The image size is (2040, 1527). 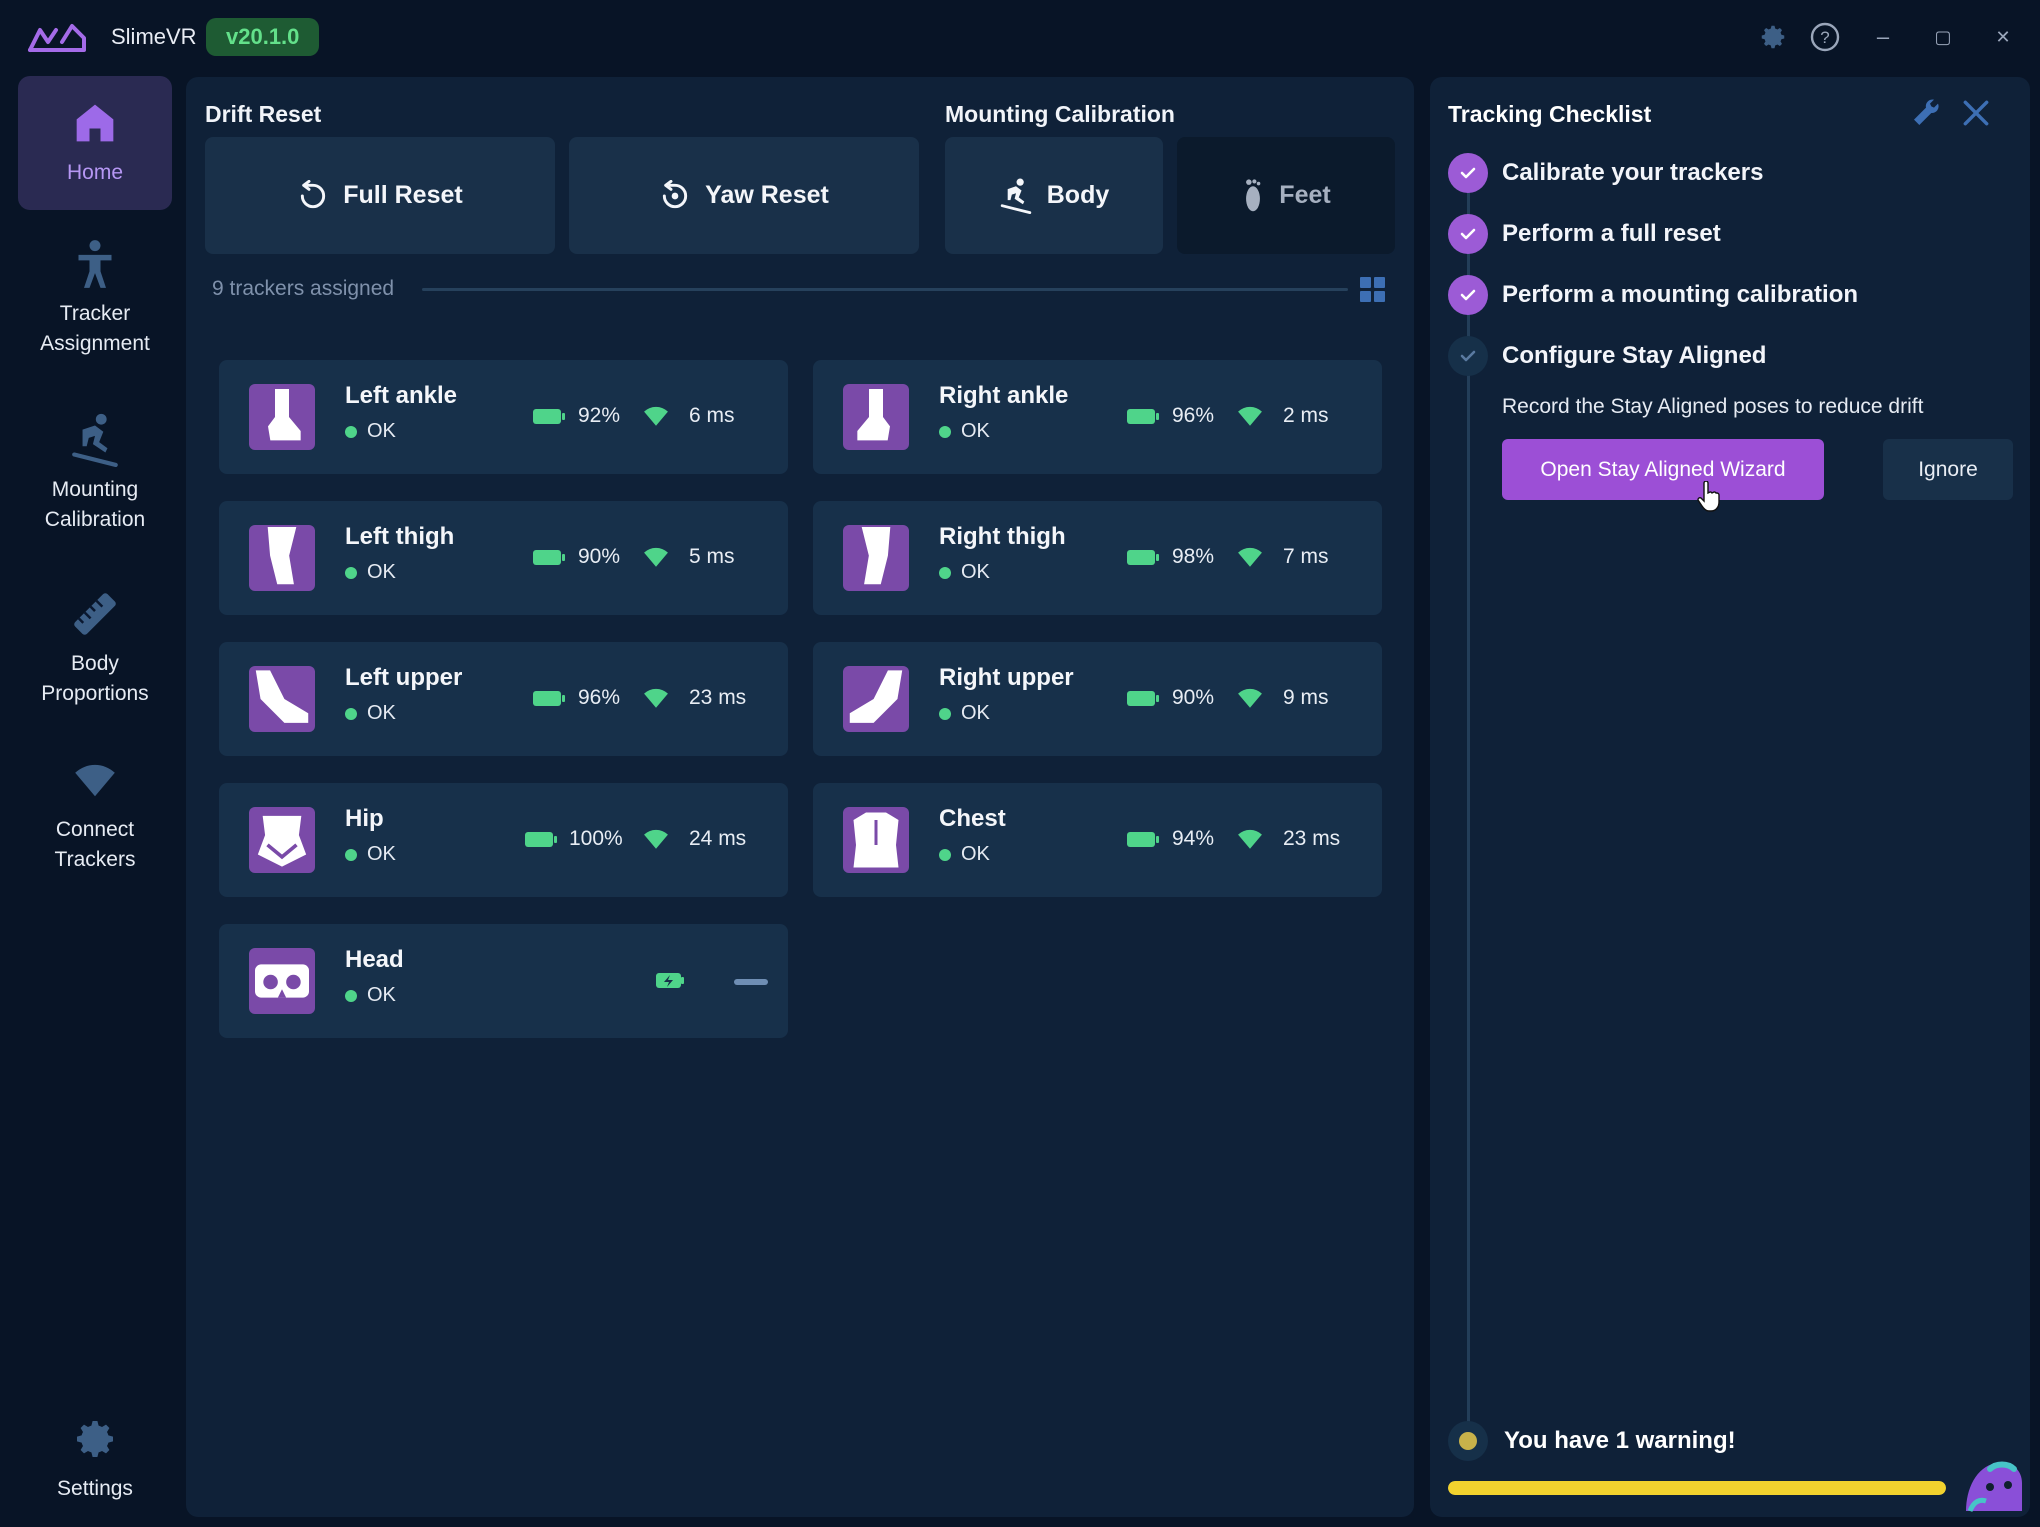 What do you see at coordinates (95, 614) in the screenshot?
I see `ruler-icon` at bounding box center [95, 614].